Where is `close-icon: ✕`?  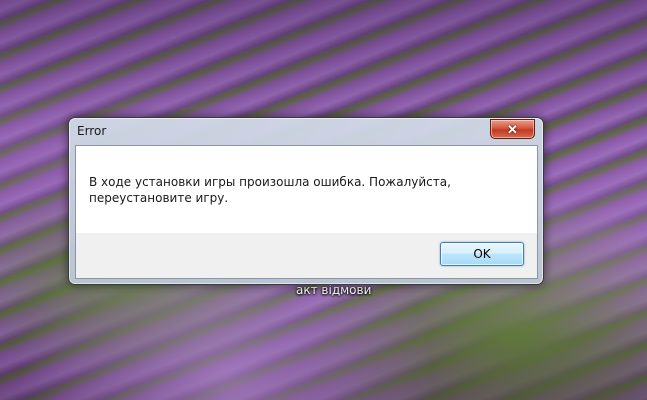
close-icon: ✕ is located at coordinates (512, 129).